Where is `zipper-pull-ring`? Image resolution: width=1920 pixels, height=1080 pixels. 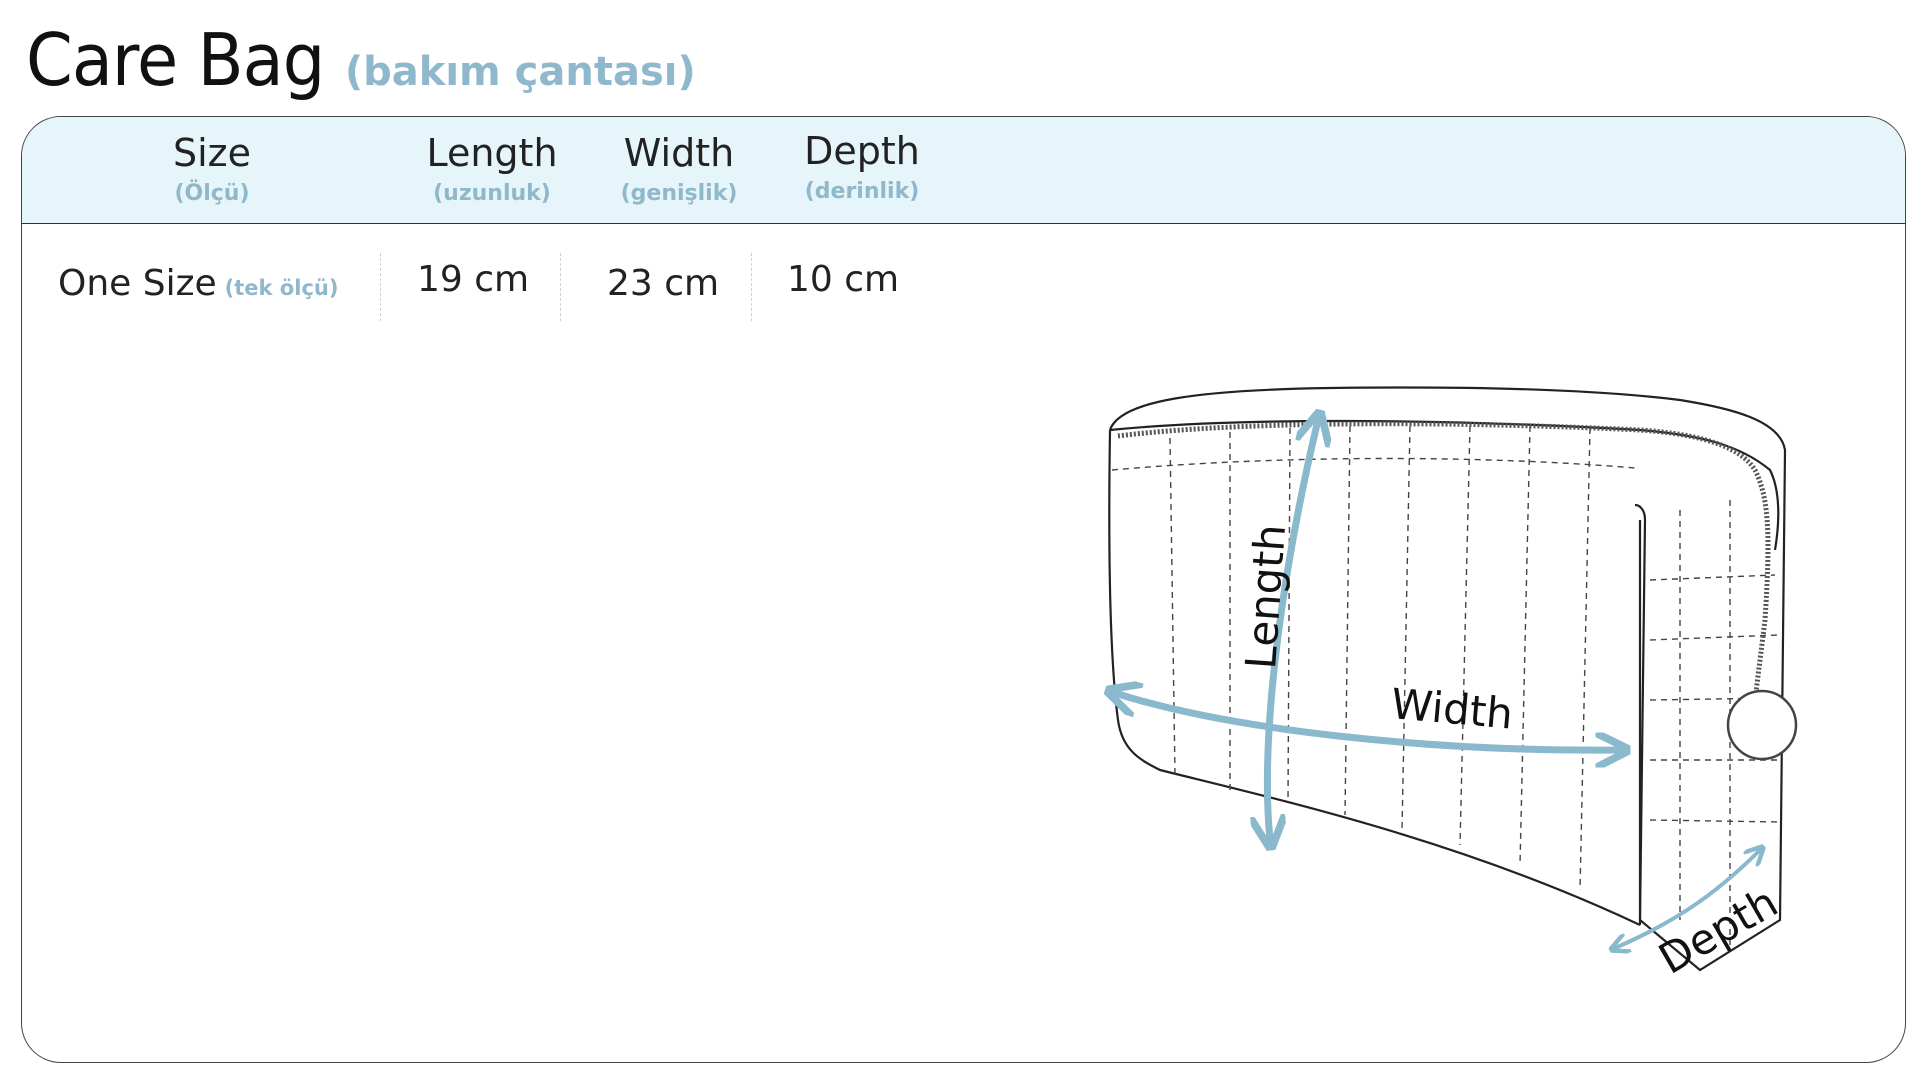
zipper-pull-ring is located at coordinates (1762, 725).